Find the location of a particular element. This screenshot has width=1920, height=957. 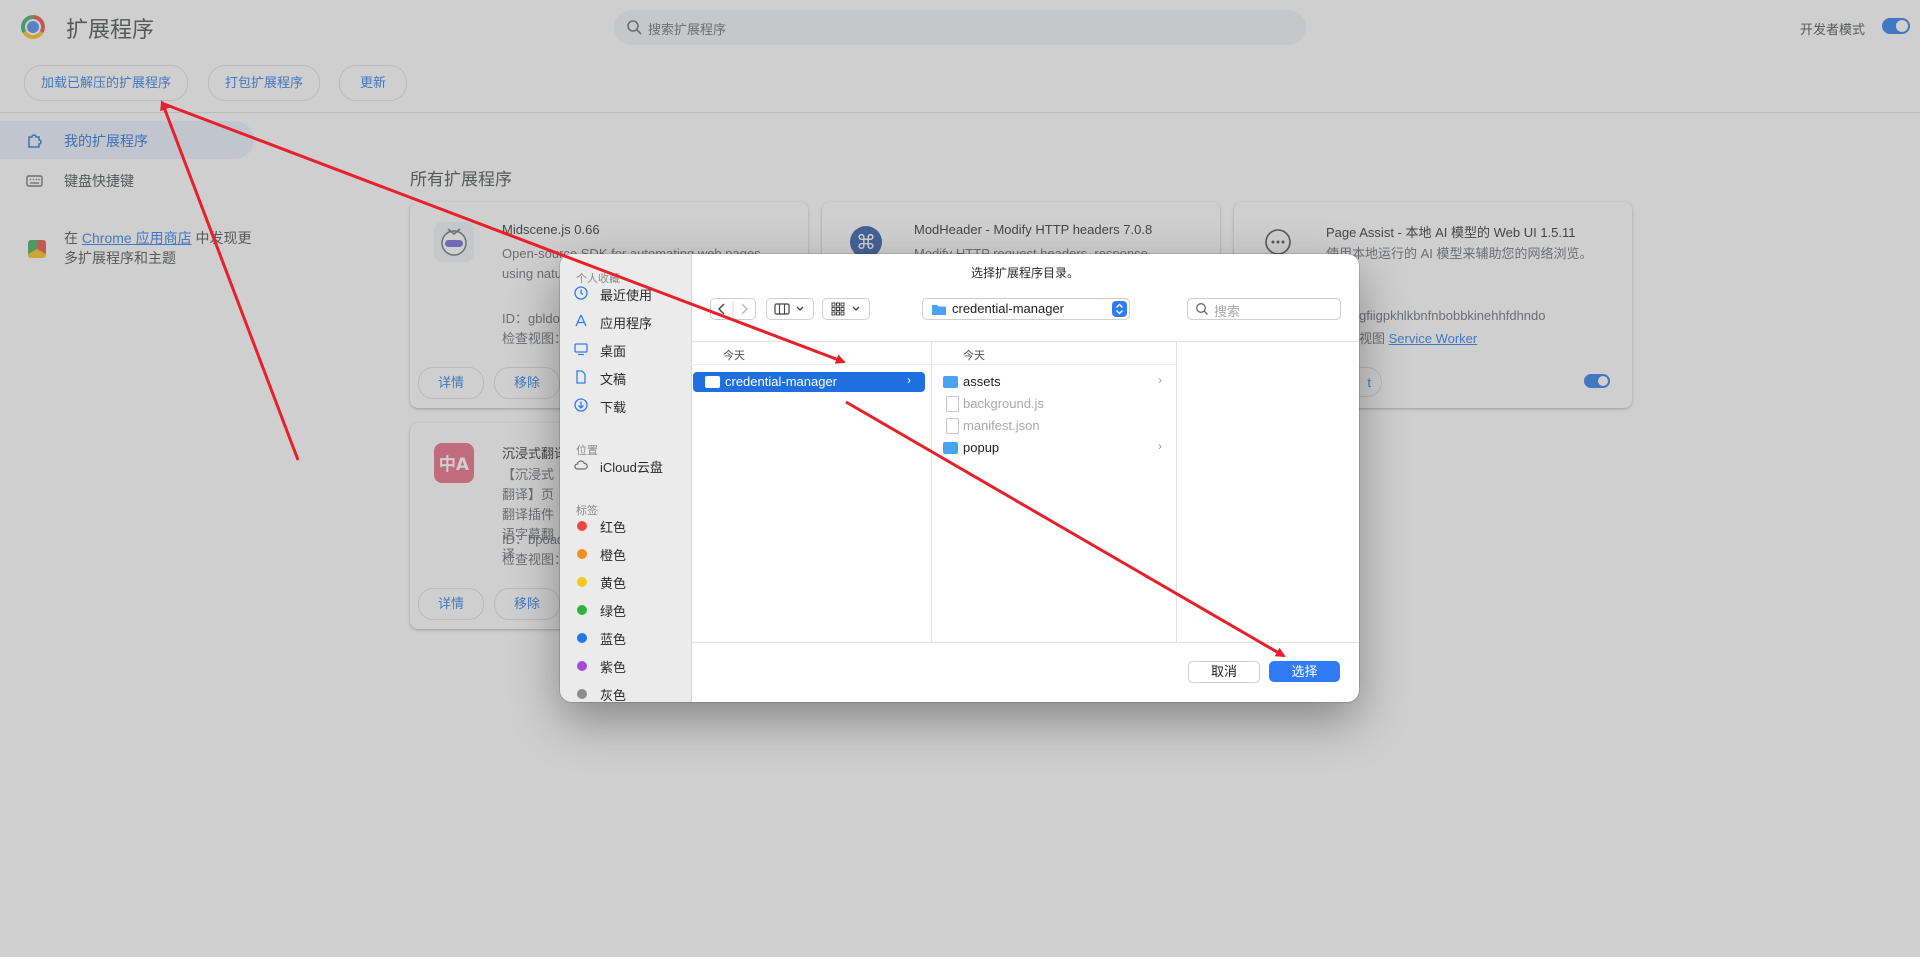

tag-yellow: 黄色 is located at coordinates (630, 581).